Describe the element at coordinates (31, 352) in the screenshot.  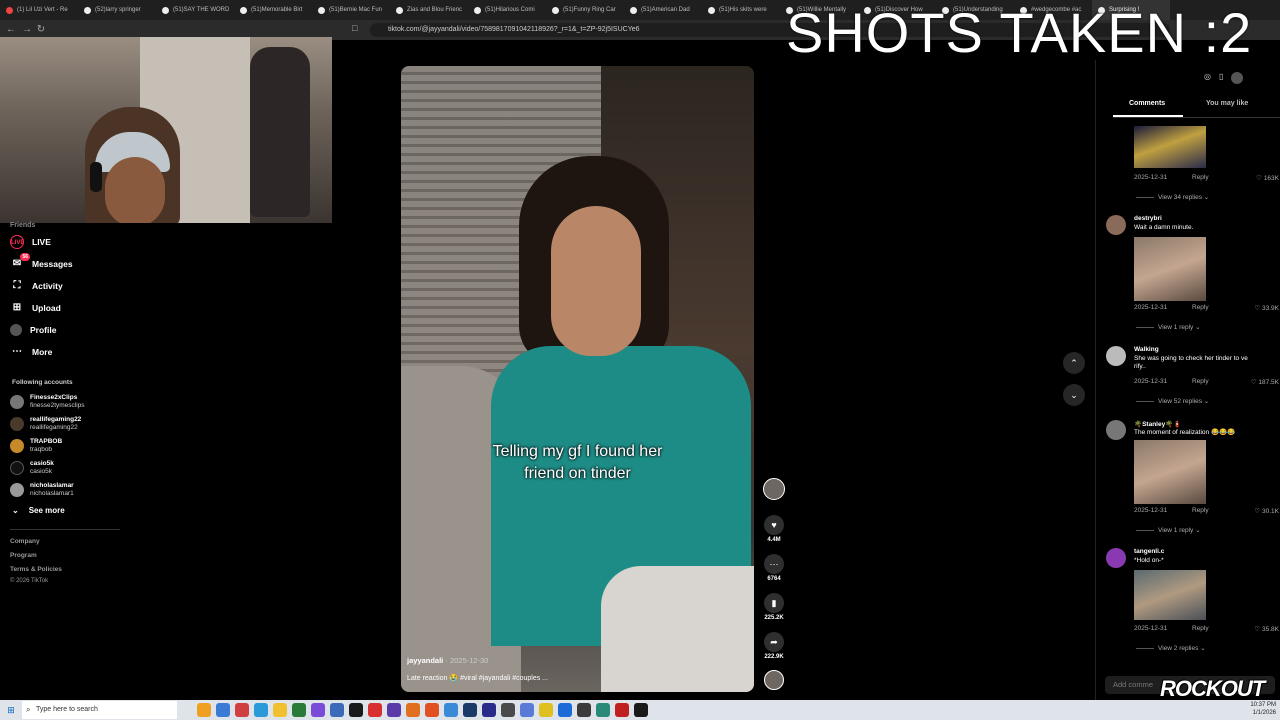
I see `sidebar-item-more: ⋯ More` at that location.